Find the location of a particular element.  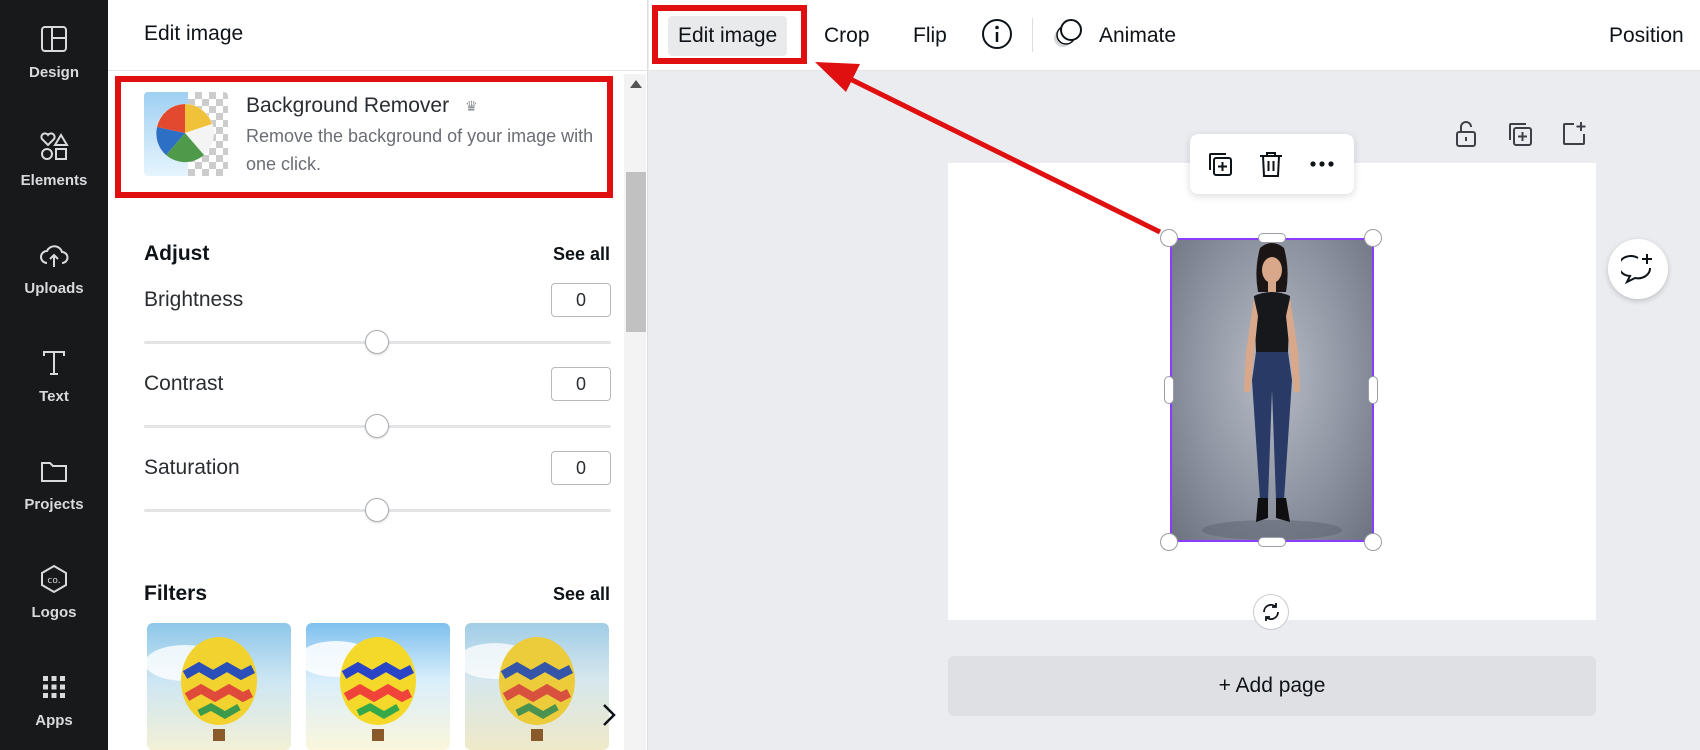

resize-handle-bottom-left is located at coordinates (1169, 542).